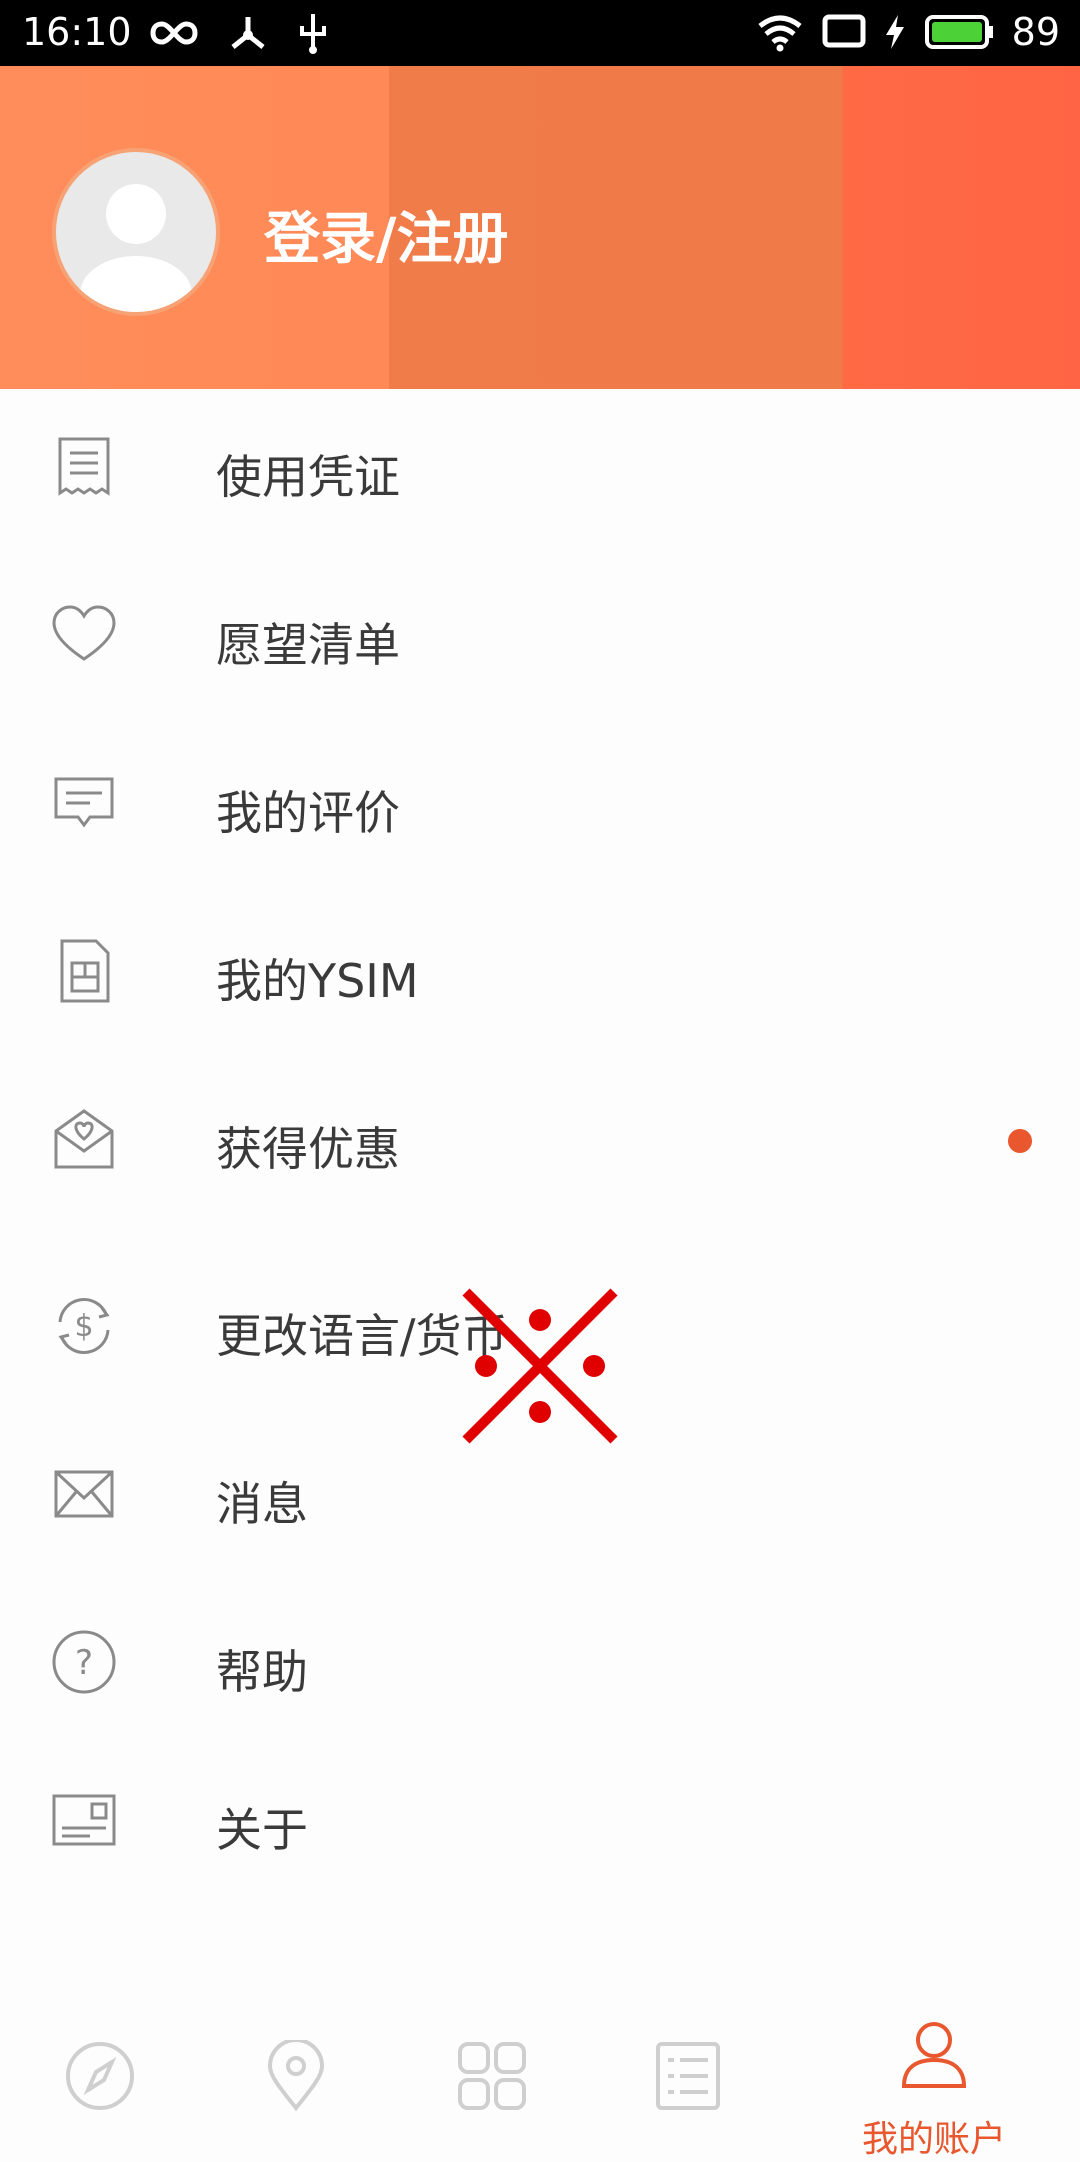 The image size is (1080, 2162). I want to click on login-register-link: 登录/注册, so click(386, 234).